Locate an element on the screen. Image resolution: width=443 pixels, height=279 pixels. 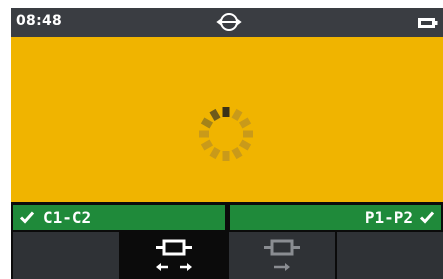
result-c1-c2: C1-C2 is located at coordinates (119, 217).